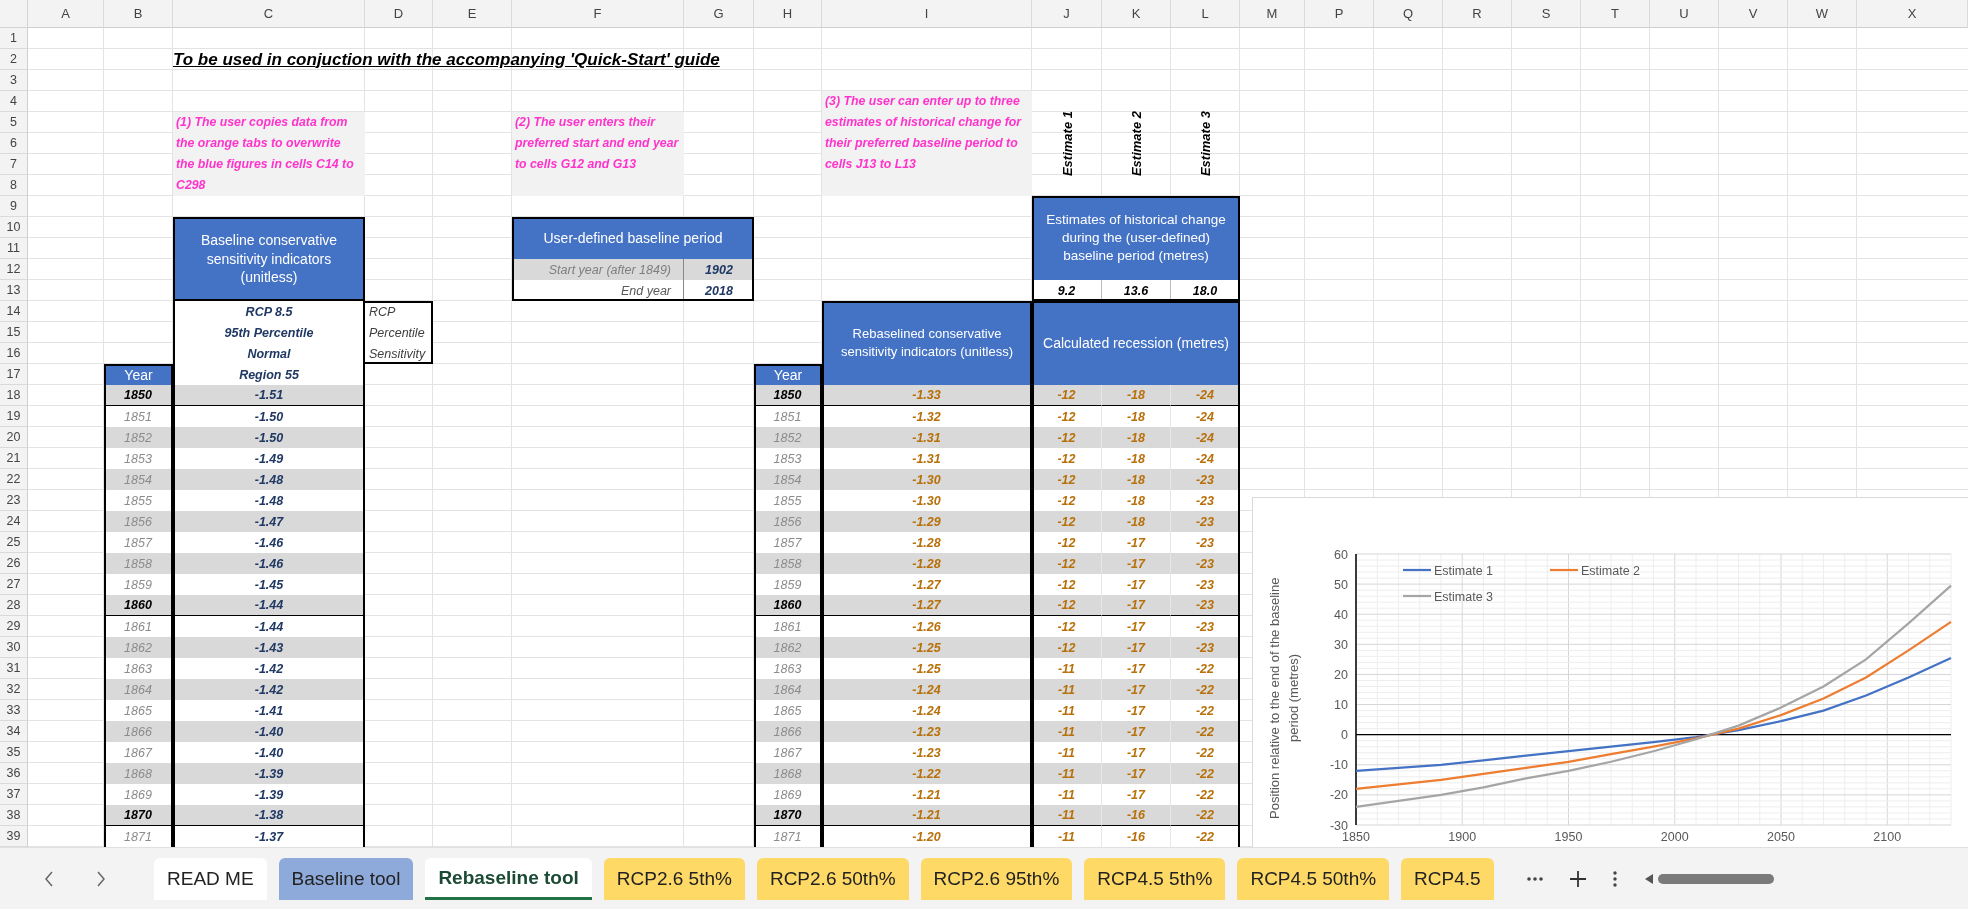 The height and width of the screenshot is (909, 1968). What do you see at coordinates (1822, 14) in the screenshot?
I see `column-header: W` at bounding box center [1822, 14].